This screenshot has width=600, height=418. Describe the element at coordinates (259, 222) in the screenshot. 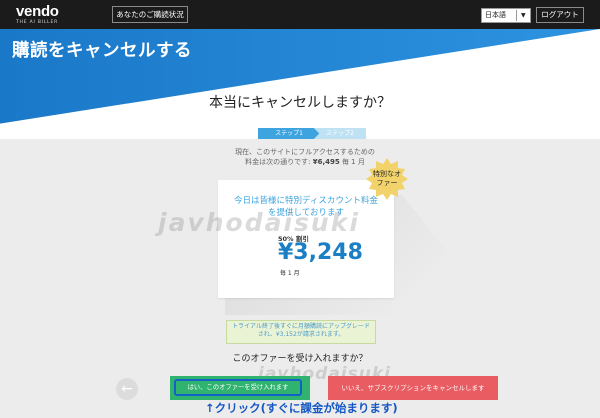

I see `watermark: javhodaisuki` at that location.